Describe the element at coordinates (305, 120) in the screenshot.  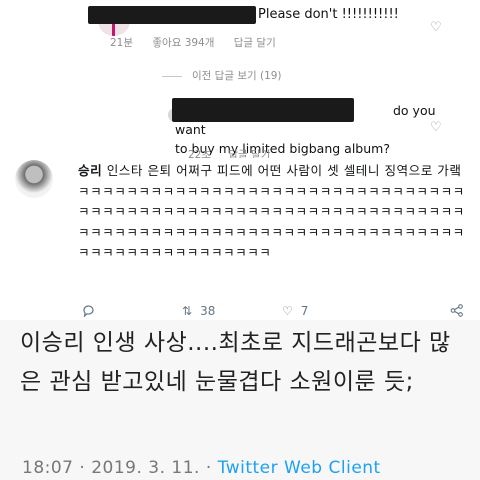
I see `reply-text-line1: do you want` at that location.